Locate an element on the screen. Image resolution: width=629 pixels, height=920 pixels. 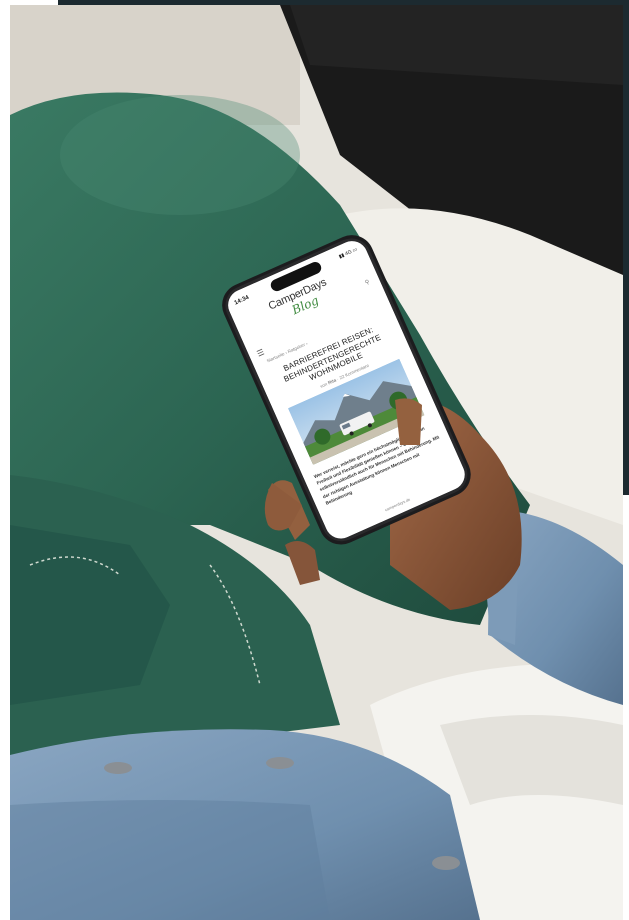
frame-right-bar is located at coordinates (626, 247).